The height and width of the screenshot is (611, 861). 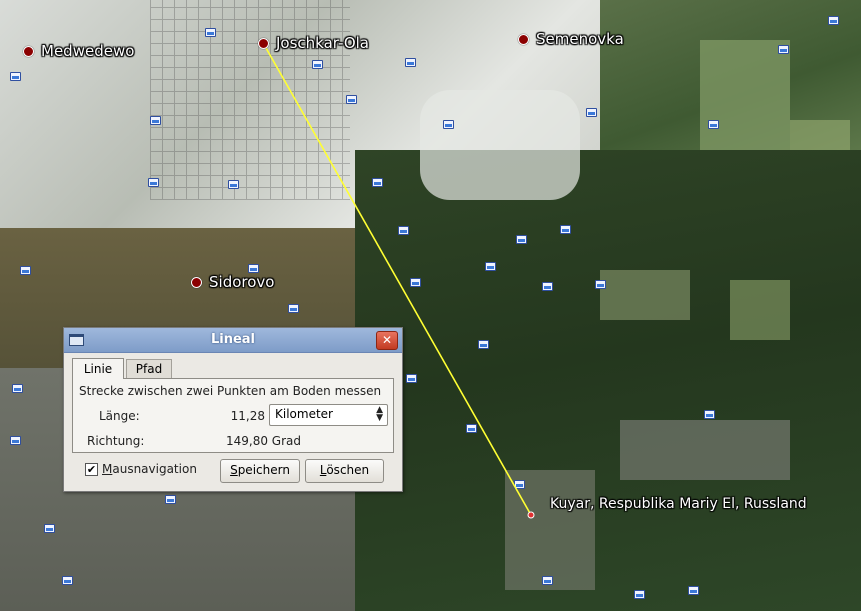 I want to click on place-label: Semenovka, so click(x=580, y=39).